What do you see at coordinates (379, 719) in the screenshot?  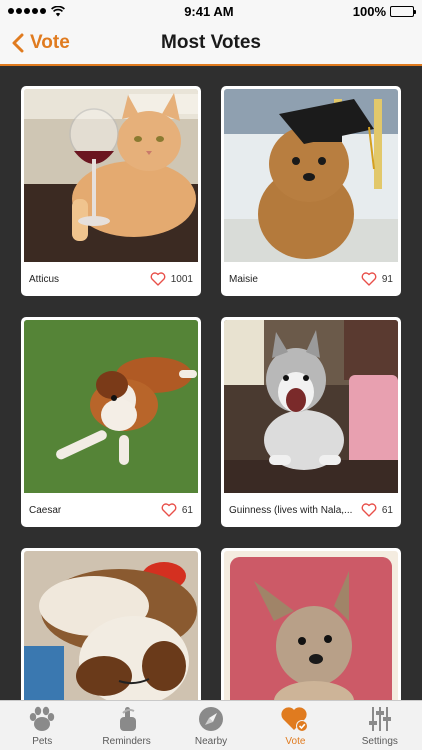 I see `sliders-icon` at bounding box center [379, 719].